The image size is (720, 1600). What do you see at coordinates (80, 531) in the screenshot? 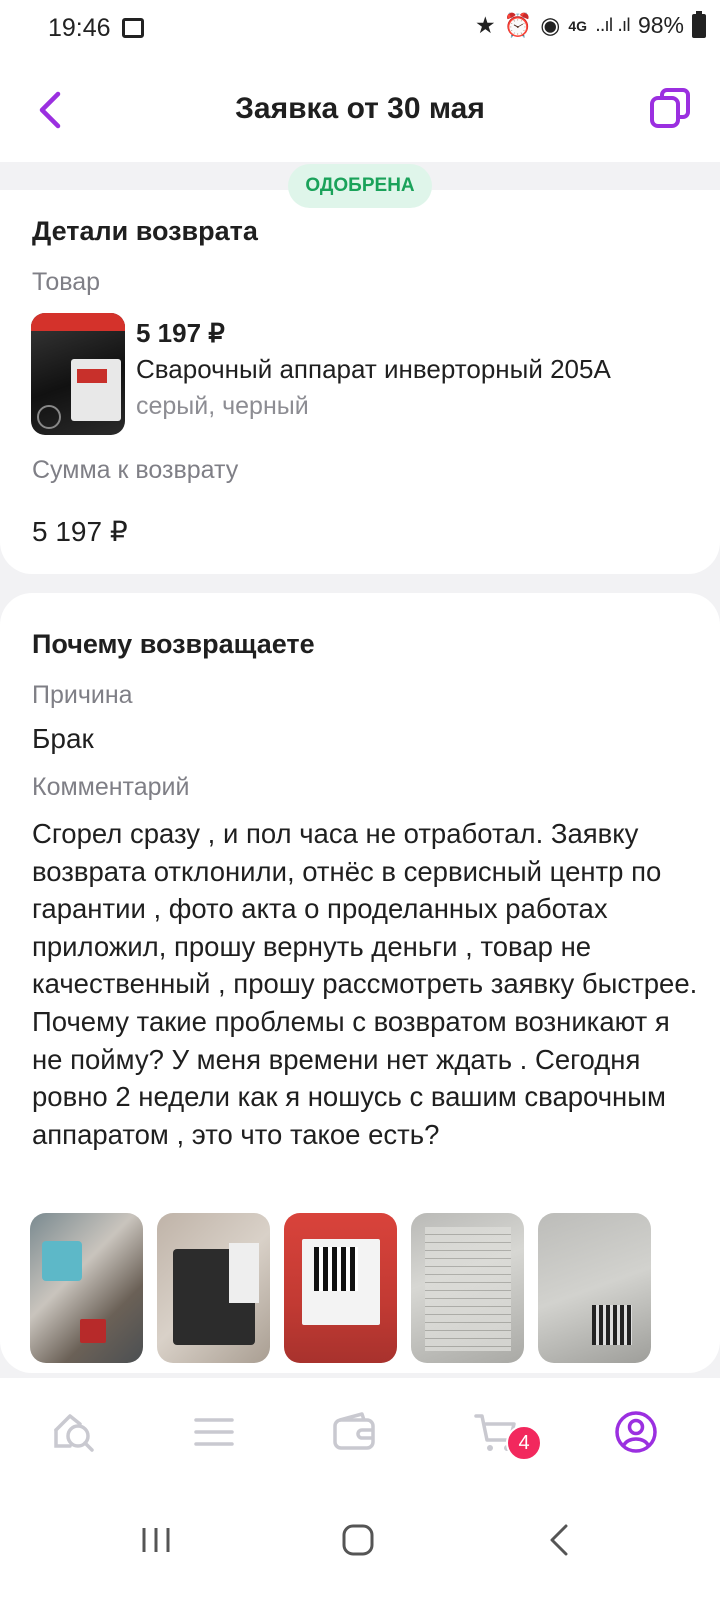
I see `refund-amount: 5 197 ₽` at bounding box center [80, 531].